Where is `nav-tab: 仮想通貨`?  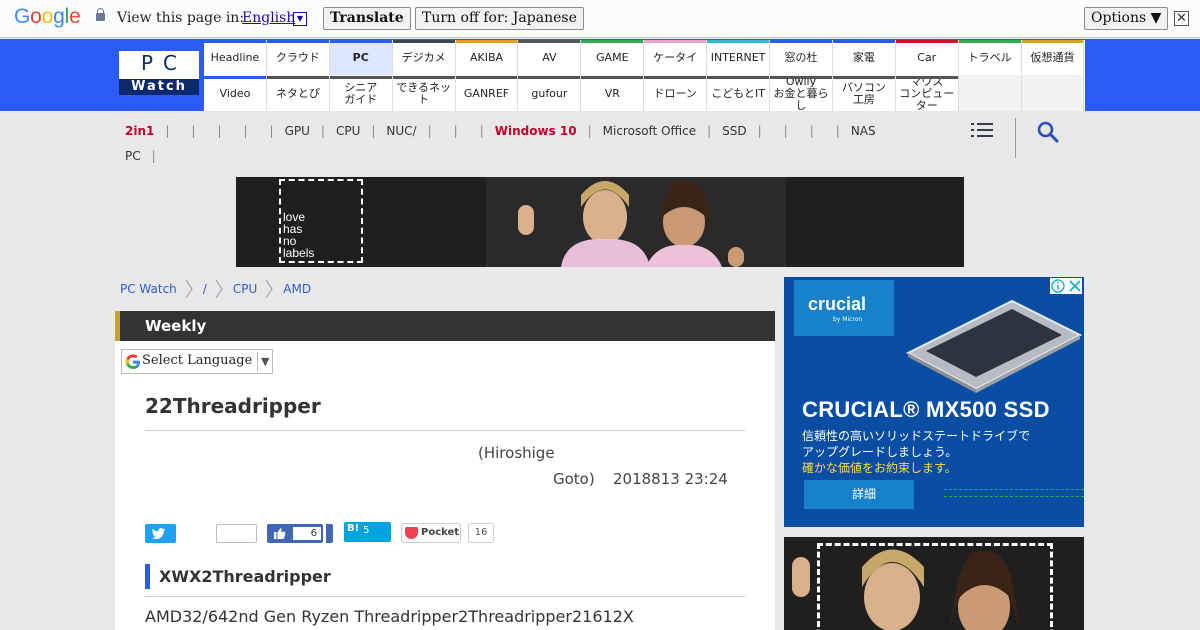 nav-tab: 仮想通貨 is located at coordinates (1053, 57).